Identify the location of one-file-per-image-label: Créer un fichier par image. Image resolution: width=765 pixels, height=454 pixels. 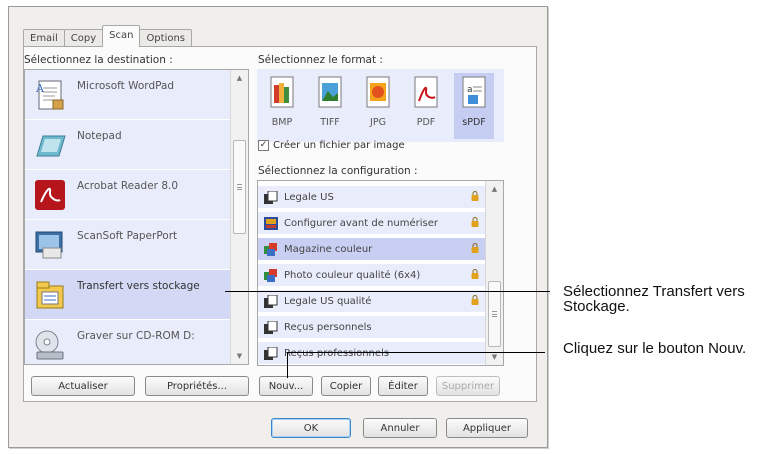
(339, 145).